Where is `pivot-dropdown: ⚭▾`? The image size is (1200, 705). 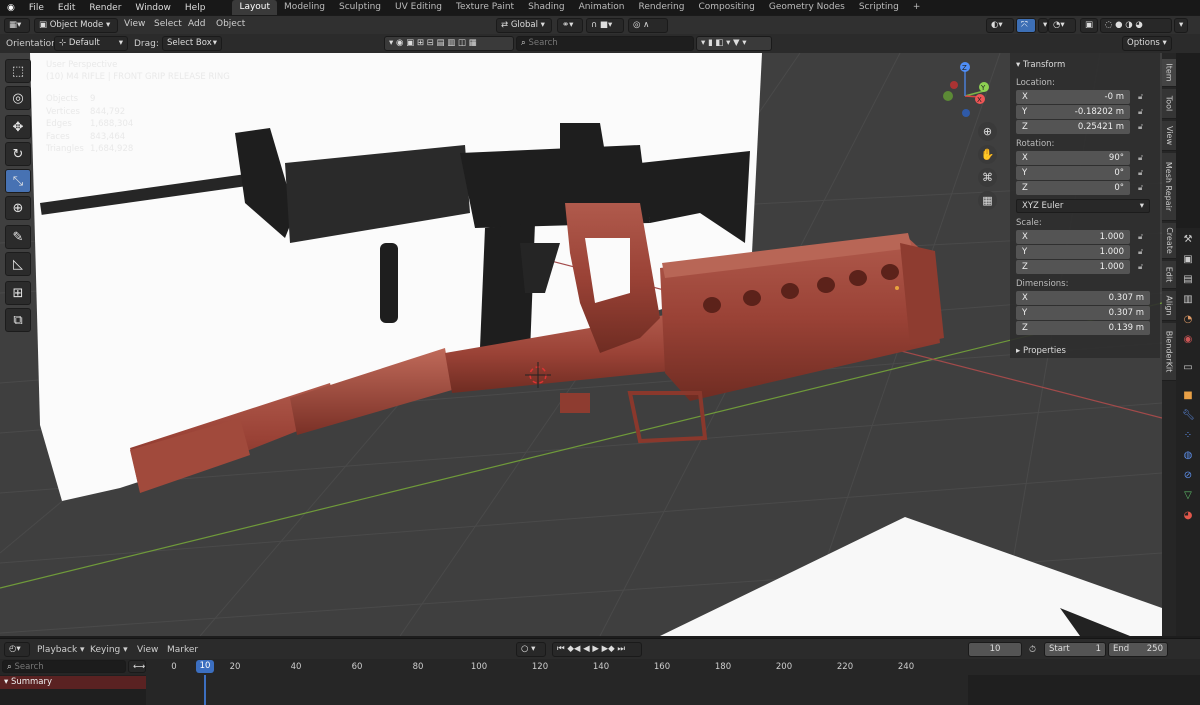 pivot-dropdown: ⚭▾ is located at coordinates (570, 25).